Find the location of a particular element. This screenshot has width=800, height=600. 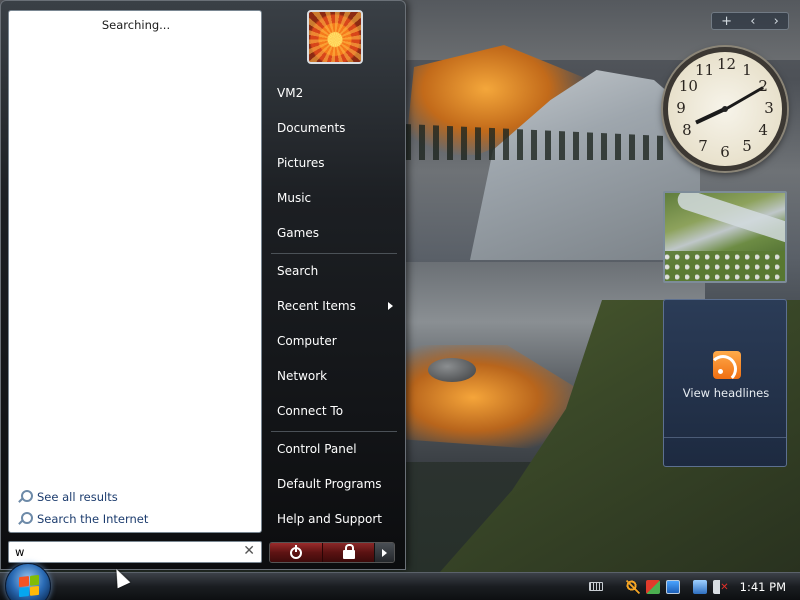

power-icon is located at coordinates (296, 551).